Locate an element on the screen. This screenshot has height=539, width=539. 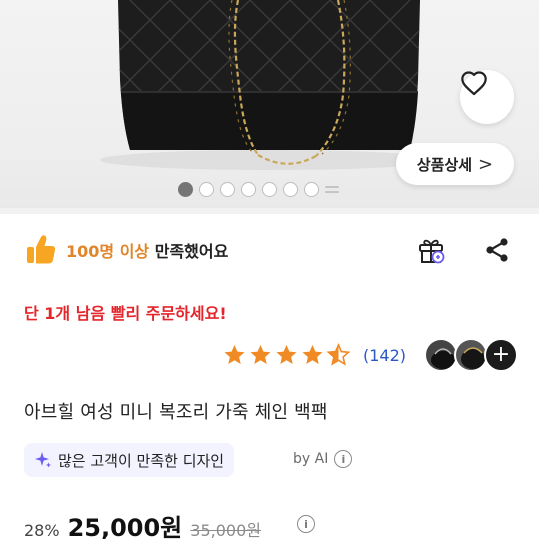
product-detail-label: 상품상세 is located at coordinates (444, 164).